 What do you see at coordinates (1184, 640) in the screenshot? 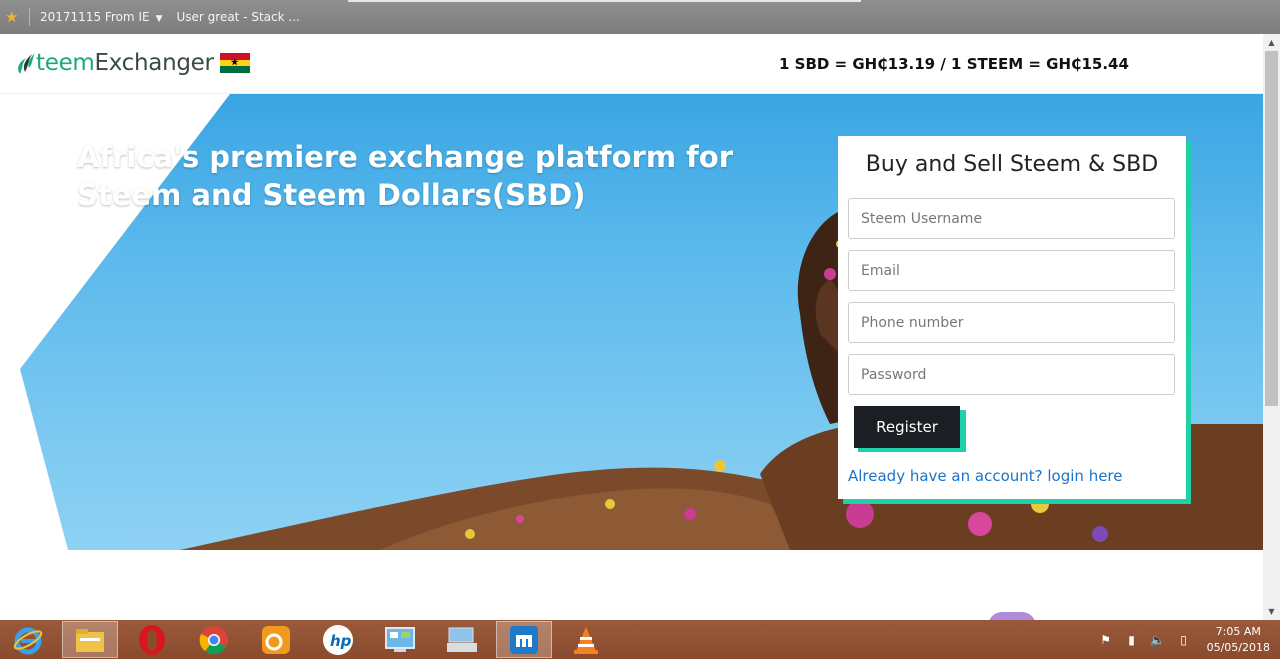
I see `battery-icon: ▯` at bounding box center [1184, 640].